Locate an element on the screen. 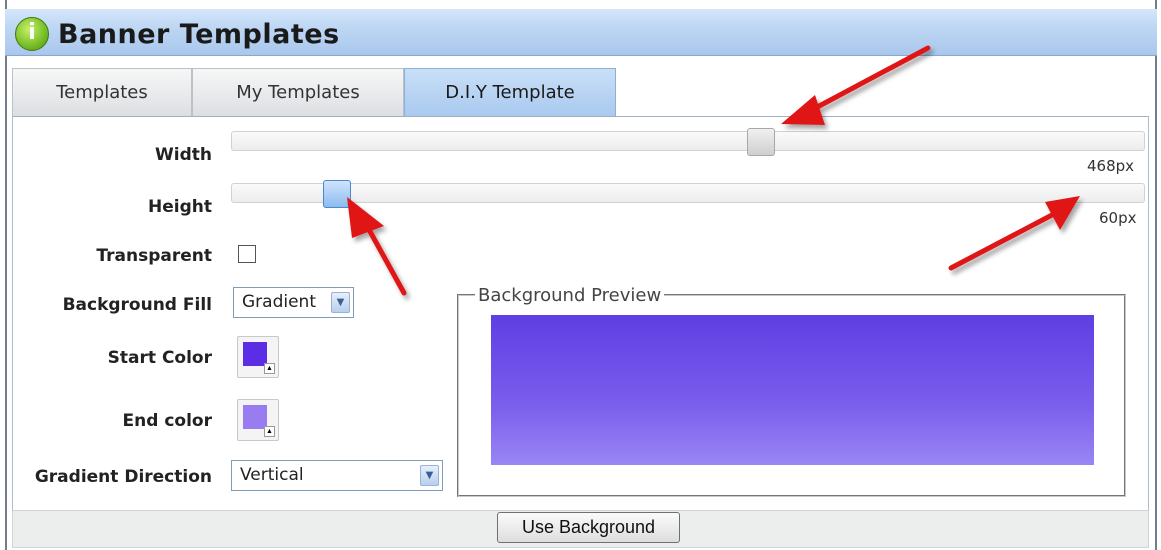 The height and width of the screenshot is (550, 1161). arrow-to-height-thumb-icon is located at coordinates (377, 246).